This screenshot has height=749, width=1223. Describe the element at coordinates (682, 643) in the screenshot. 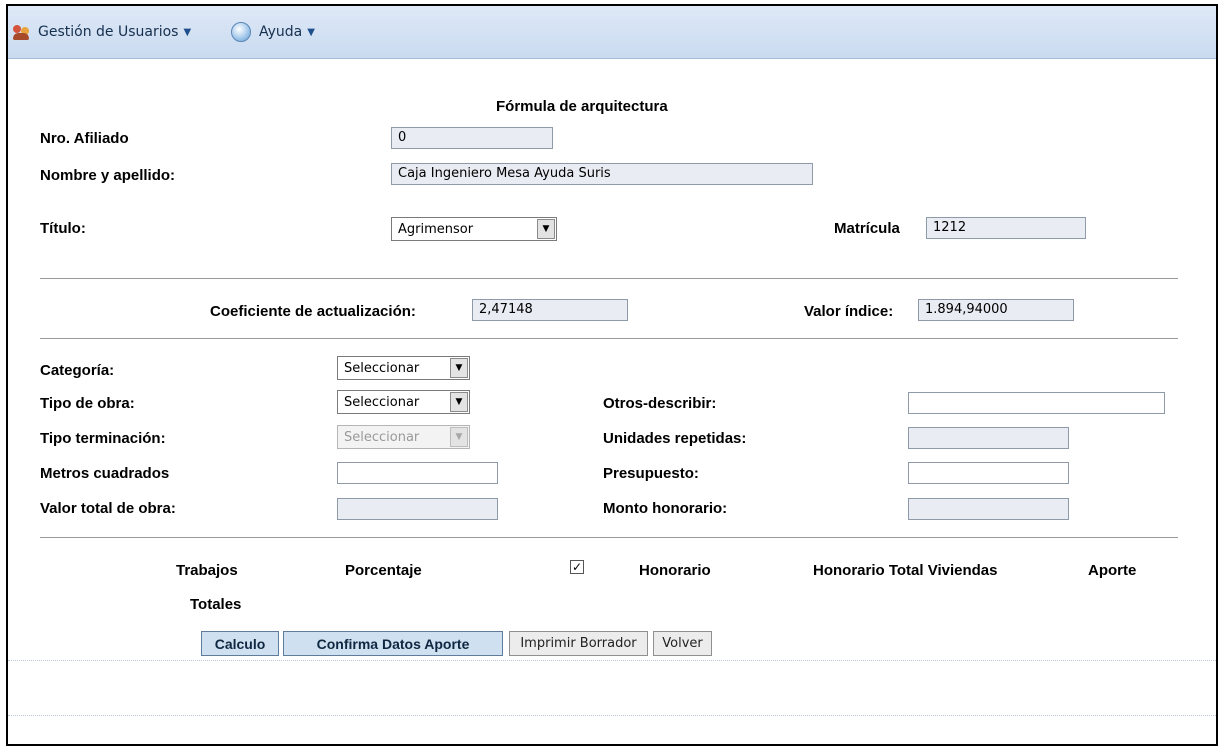

I see `volver-button: Volver` at that location.